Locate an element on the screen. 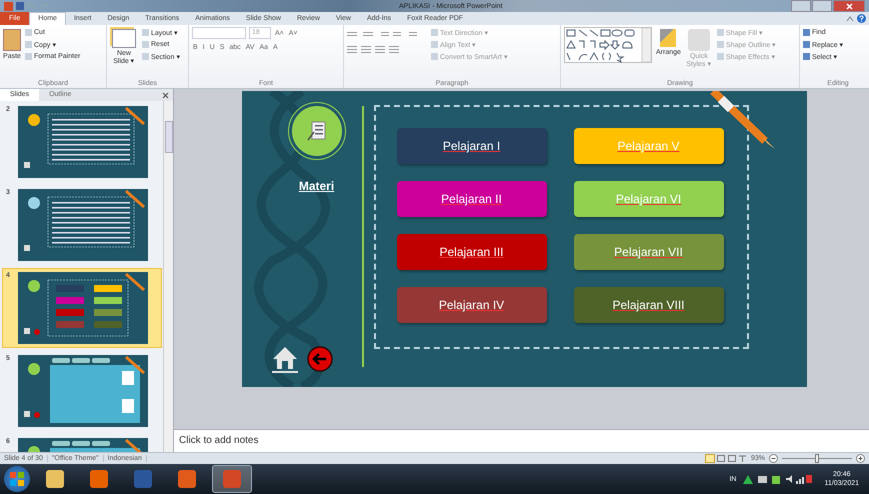 This screenshot has width=869, height=494. view-buttons-icon is located at coordinates (725, 458).